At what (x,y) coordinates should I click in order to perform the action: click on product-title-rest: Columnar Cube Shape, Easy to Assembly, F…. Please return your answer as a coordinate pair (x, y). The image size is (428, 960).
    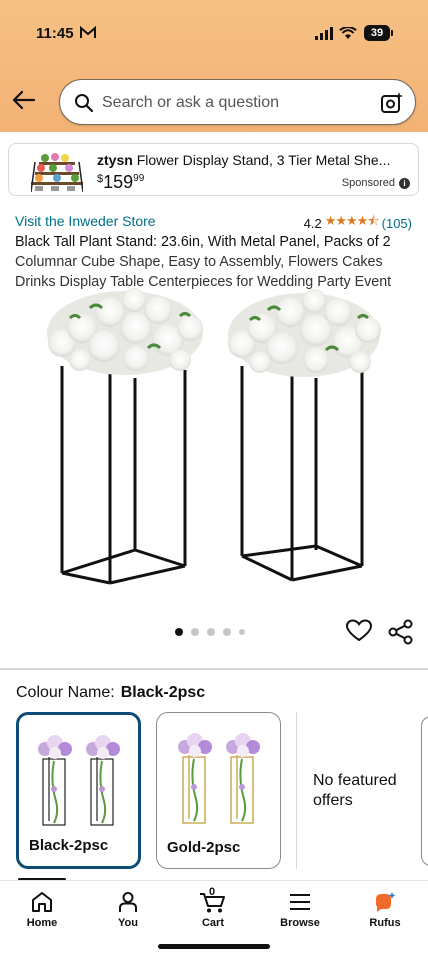
    Looking at the image, I should click on (203, 272).